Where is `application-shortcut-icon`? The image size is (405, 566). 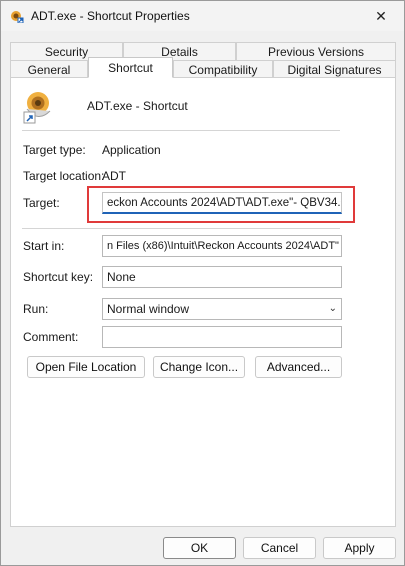 application-shortcut-icon is located at coordinates (37, 108).